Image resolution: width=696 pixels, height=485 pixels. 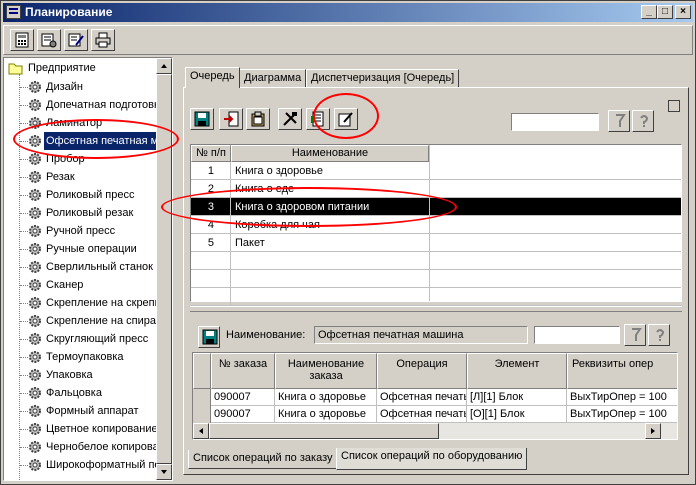 I want to click on calculator-button, so click(x=22, y=40).